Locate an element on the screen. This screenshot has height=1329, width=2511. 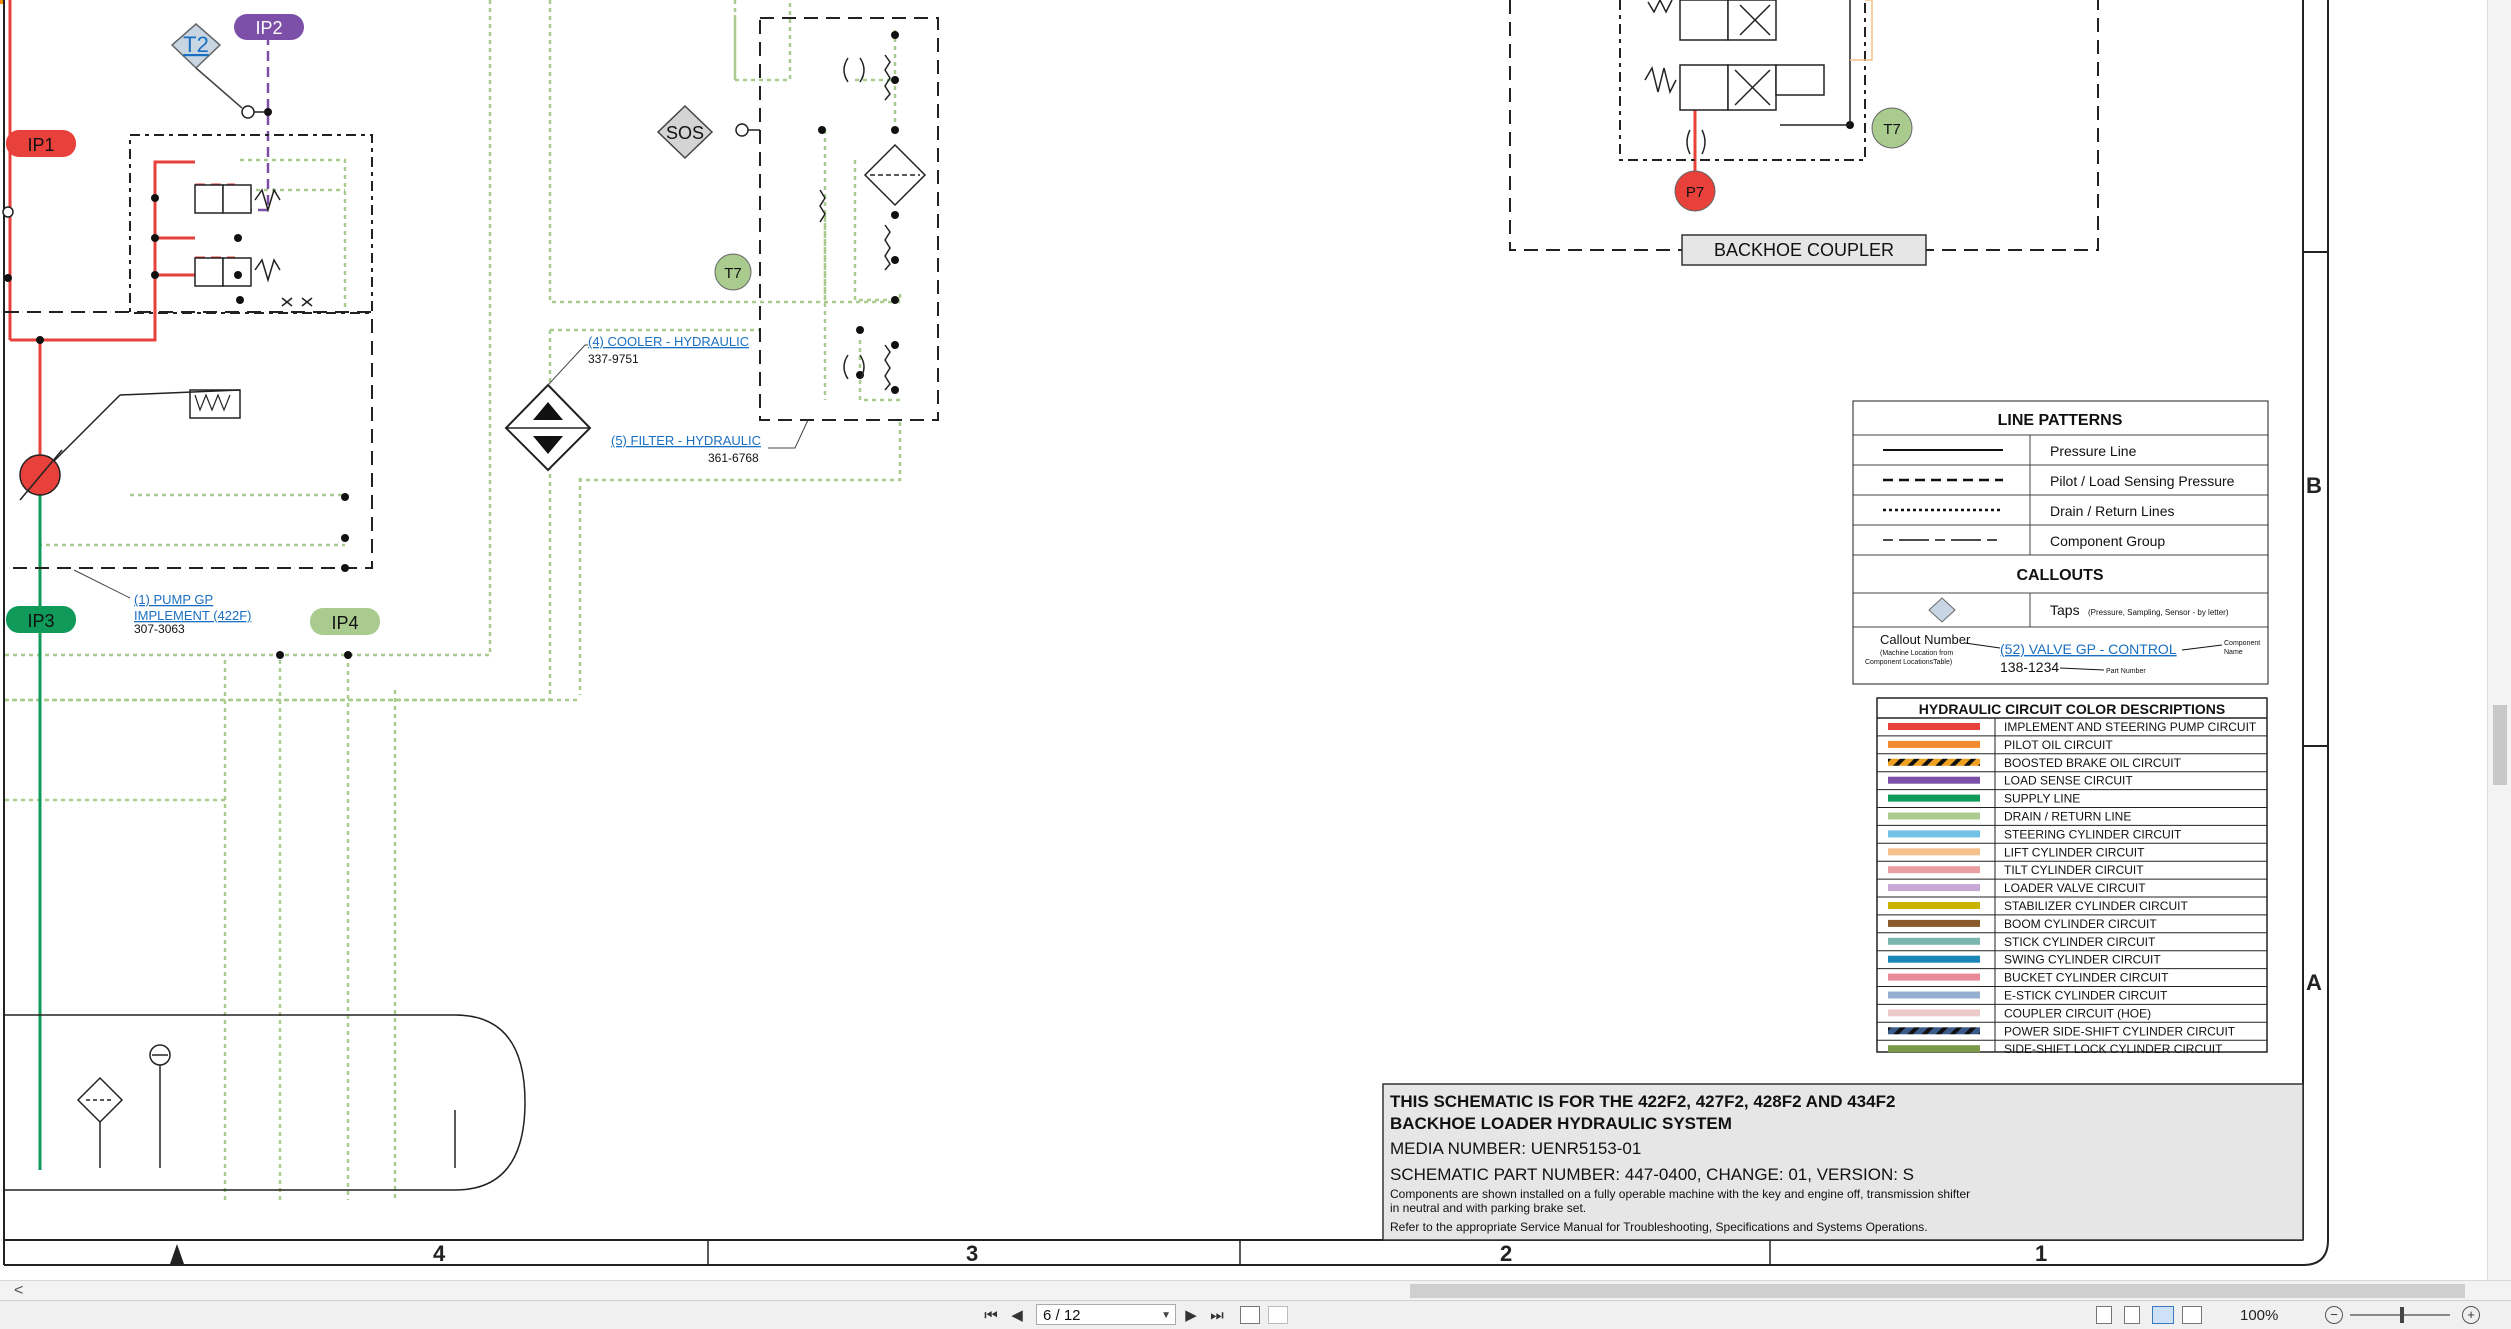
tap-t2: T2 is located at coordinates (196, 46).